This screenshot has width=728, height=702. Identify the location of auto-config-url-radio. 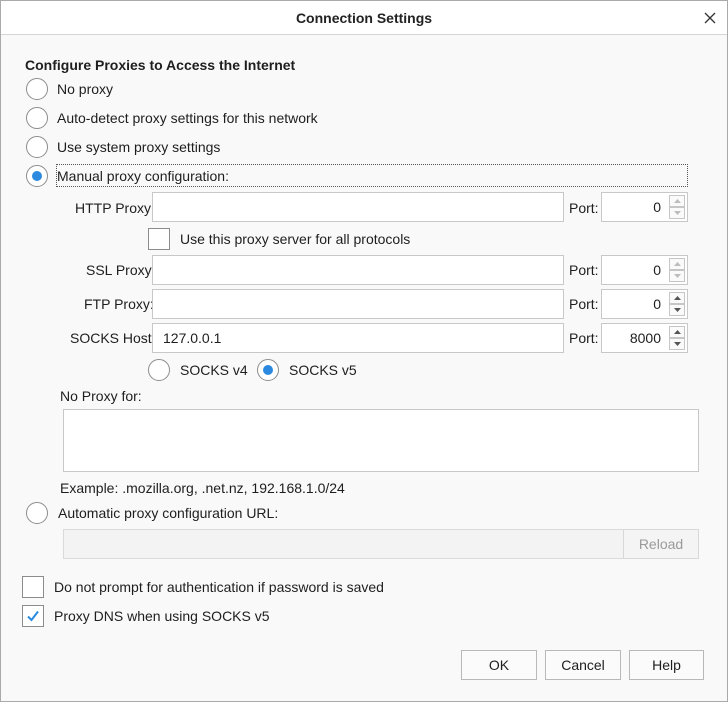
(37, 513).